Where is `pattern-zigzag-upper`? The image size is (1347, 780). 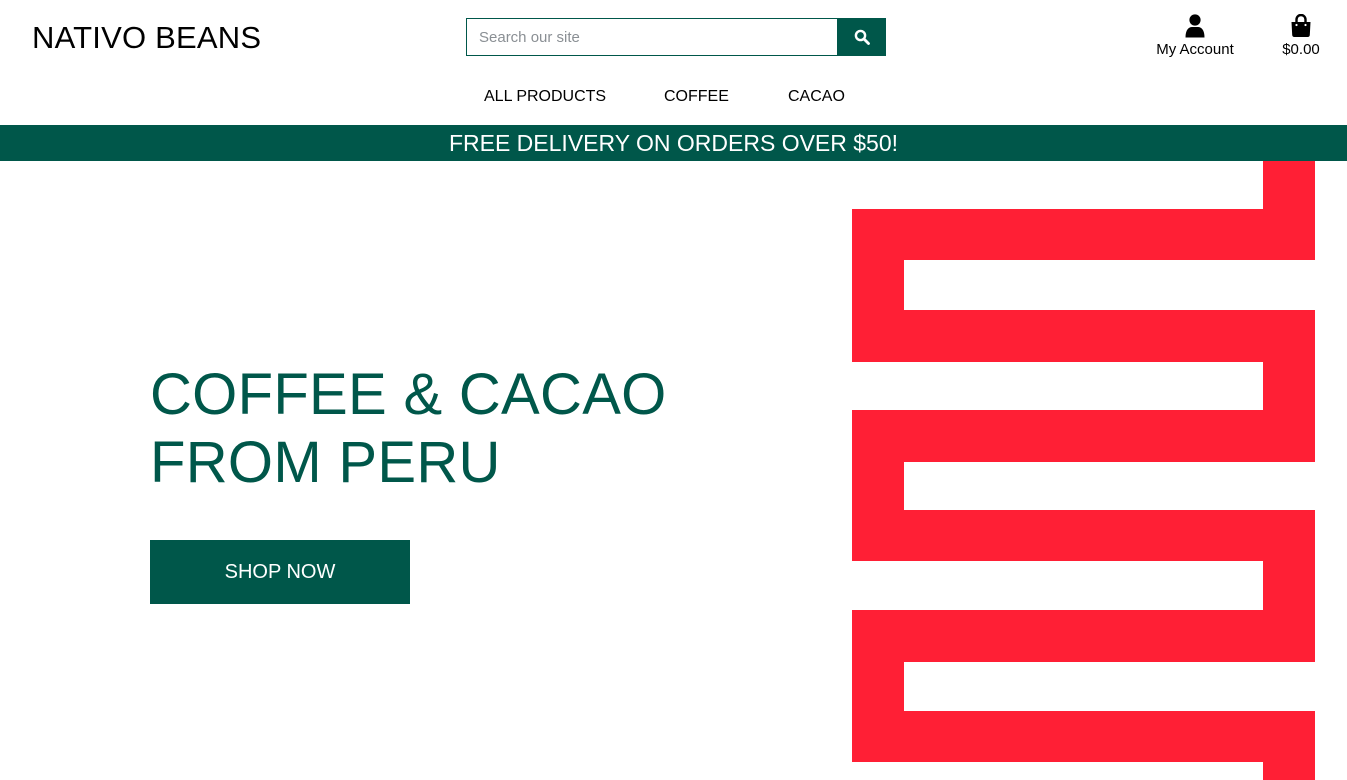
pattern-zigzag-upper is located at coordinates (1083, 286).